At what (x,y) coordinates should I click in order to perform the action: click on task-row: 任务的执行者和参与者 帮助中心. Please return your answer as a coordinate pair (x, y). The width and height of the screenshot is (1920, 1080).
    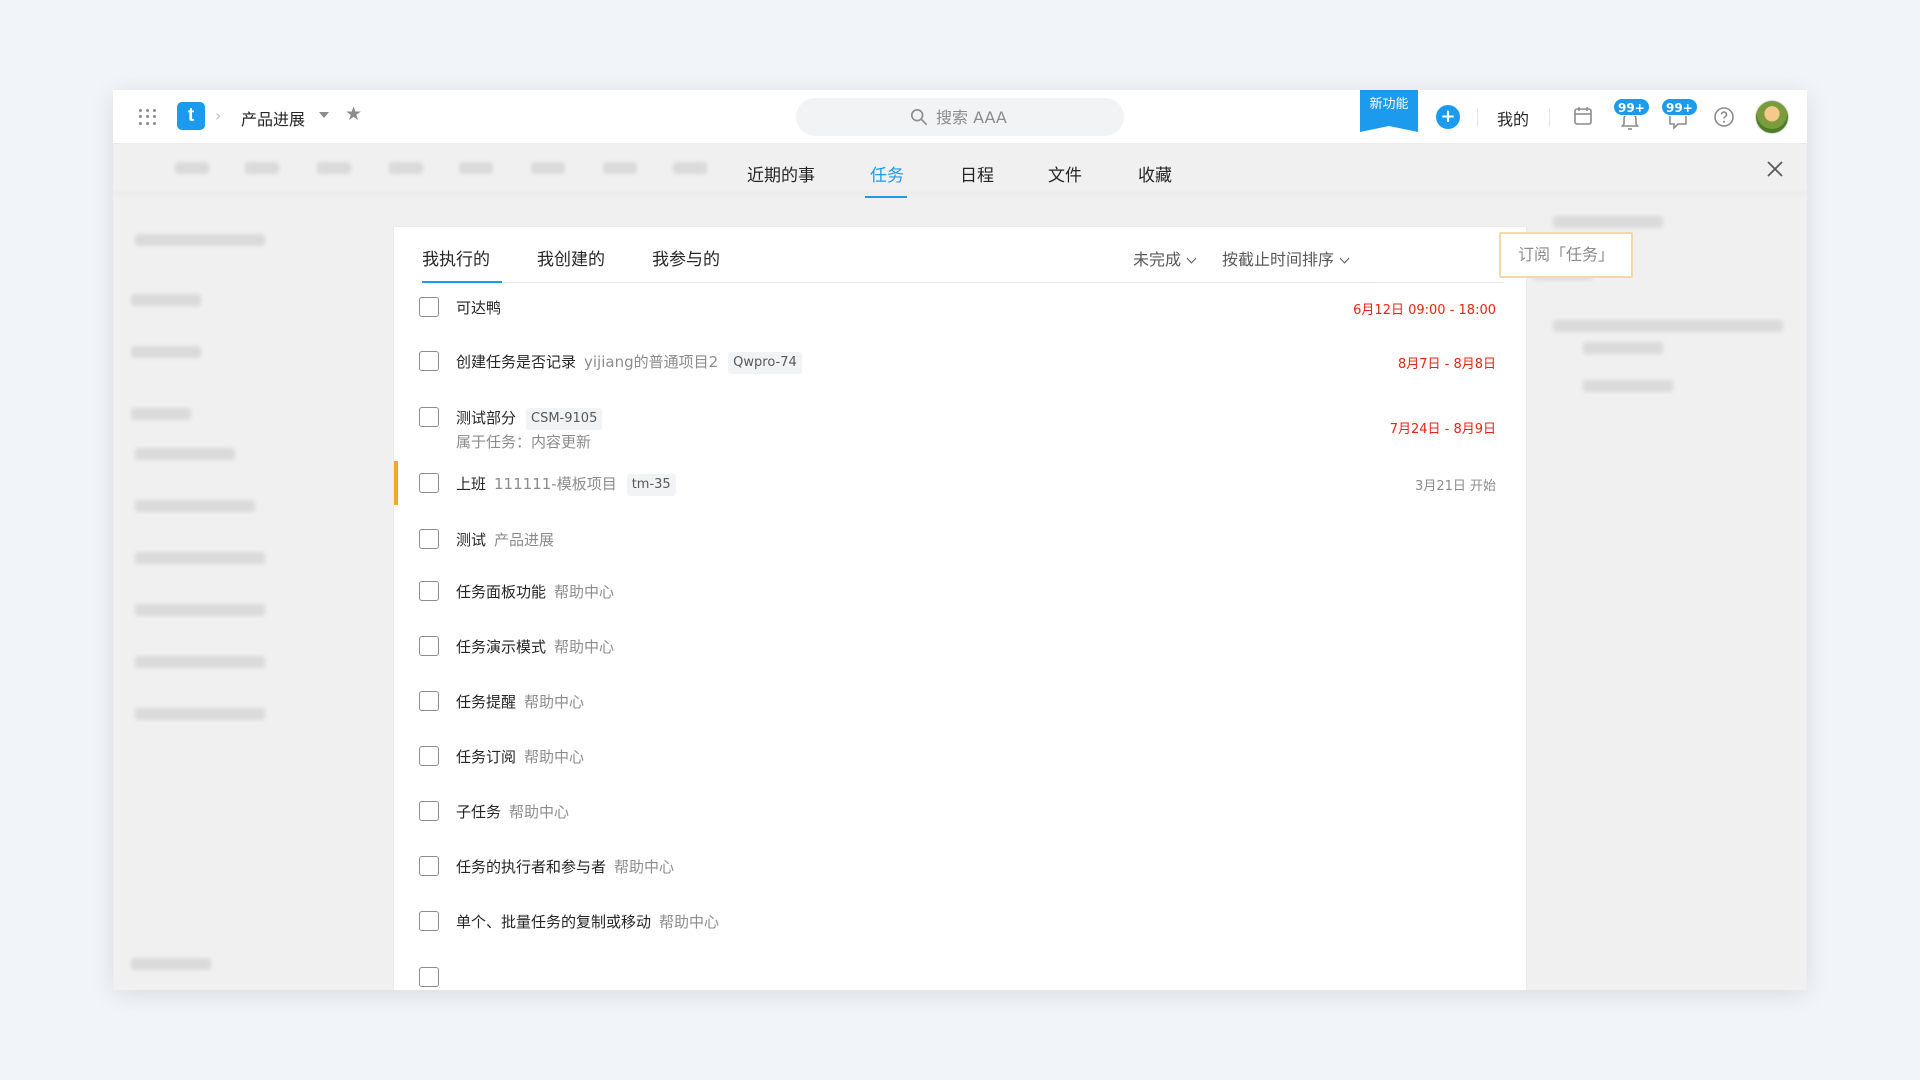
    Looking at the image, I should click on (960, 866).